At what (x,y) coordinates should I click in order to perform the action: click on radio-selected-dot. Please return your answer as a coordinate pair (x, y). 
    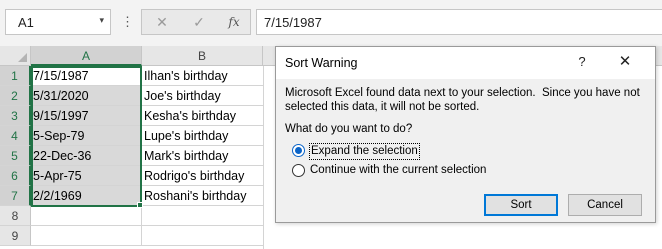
    Looking at the image, I should click on (298, 150).